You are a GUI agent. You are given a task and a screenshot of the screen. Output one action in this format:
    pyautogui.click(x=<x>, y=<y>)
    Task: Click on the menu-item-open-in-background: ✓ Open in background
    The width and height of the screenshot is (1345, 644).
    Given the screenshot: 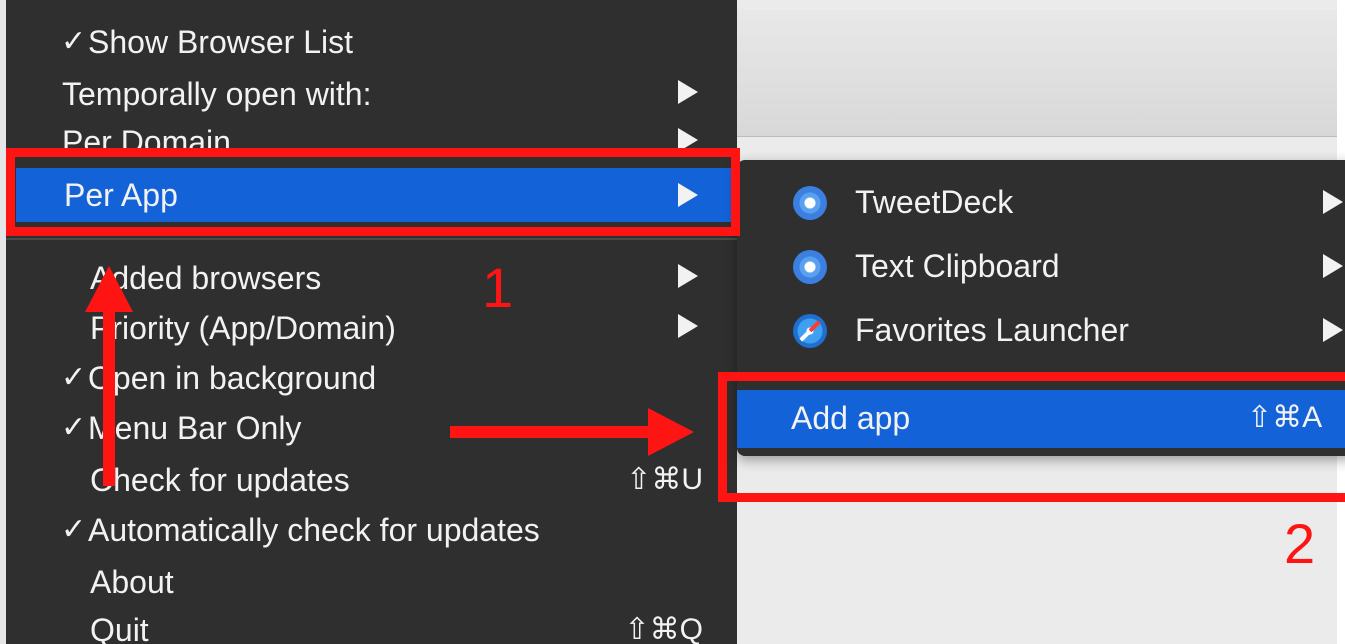 What is the action you would take?
    pyautogui.click(x=371, y=379)
    